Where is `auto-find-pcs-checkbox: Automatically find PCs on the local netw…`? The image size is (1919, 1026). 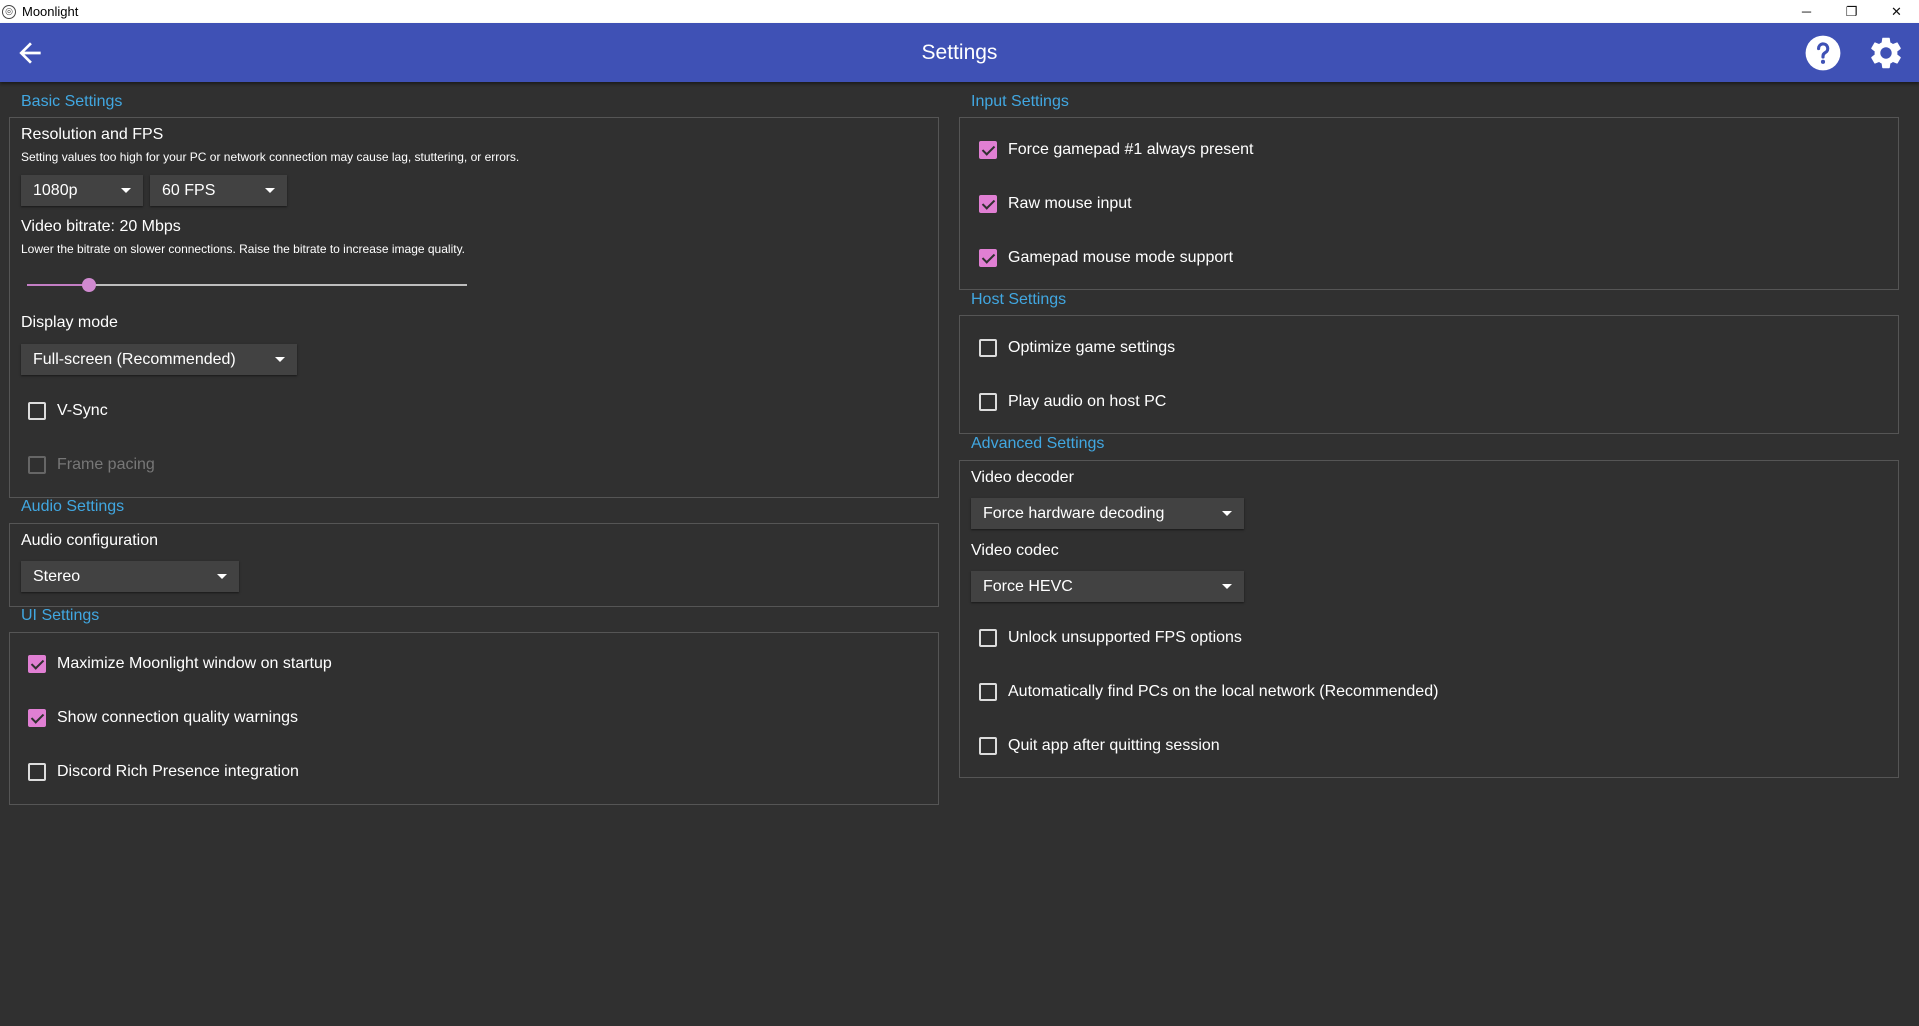
auto-find-pcs-checkbox: Automatically find PCs on the local netw… is located at coordinates (1208, 692).